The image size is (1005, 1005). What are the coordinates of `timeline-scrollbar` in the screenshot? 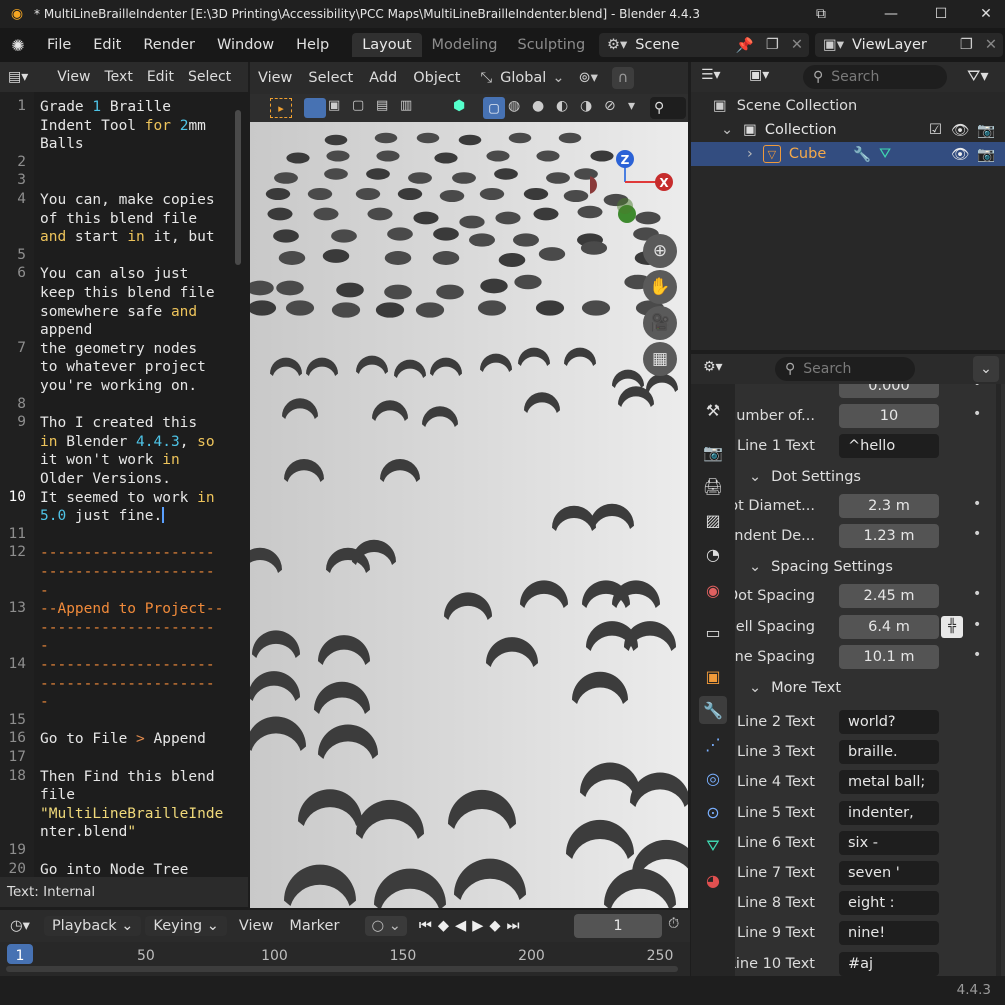 It's located at (342, 969).